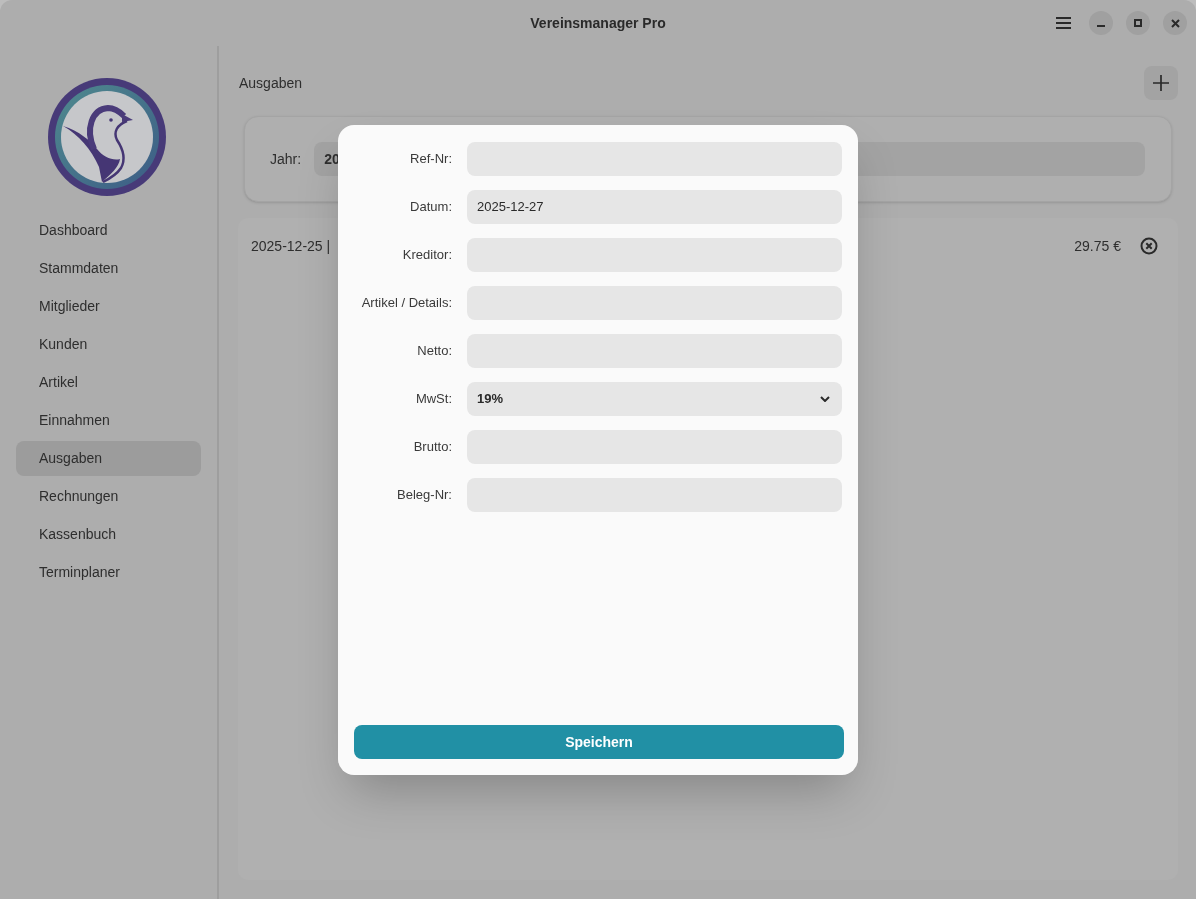 This screenshot has height=899, width=1196. I want to click on field-label: Brutto:, so click(432, 447).